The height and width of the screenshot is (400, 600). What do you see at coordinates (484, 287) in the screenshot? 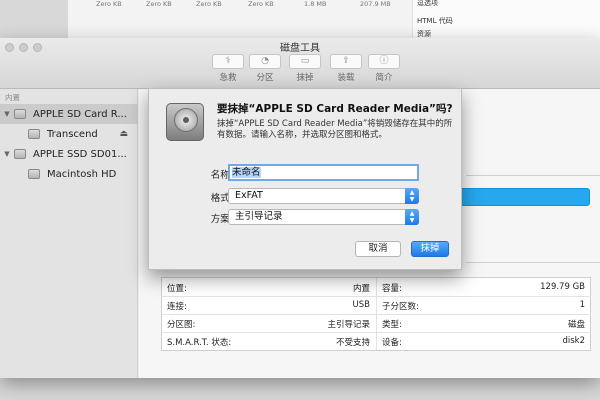
I see `info-capacity: 容量: 129.79 GB` at bounding box center [484, 287].